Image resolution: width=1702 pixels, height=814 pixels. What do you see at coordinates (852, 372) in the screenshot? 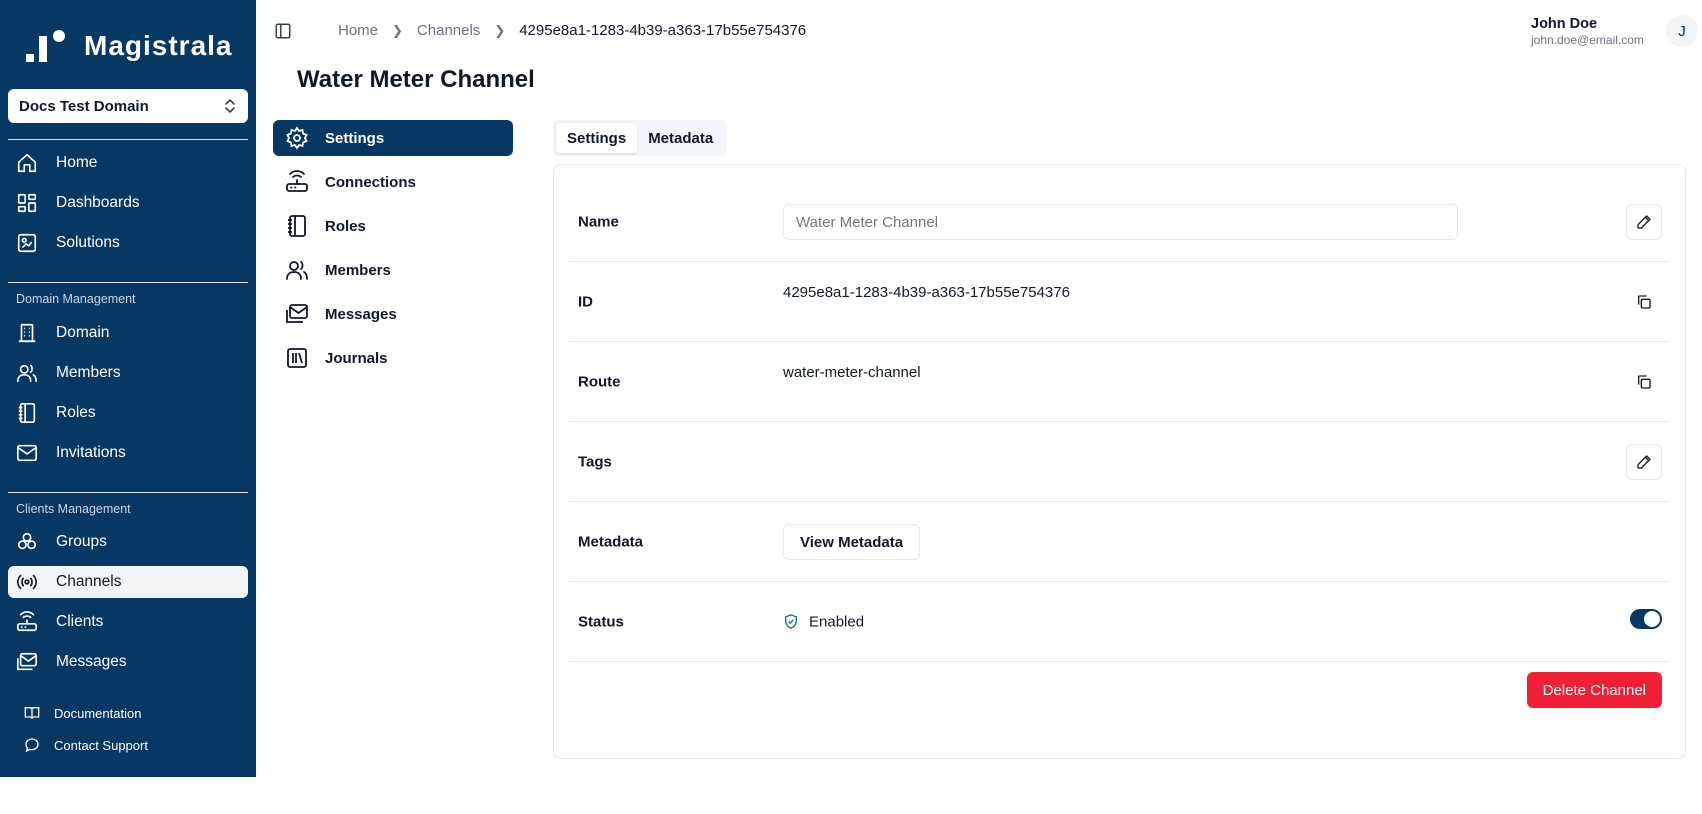
I see `route-value: water-meter-channel` at bounding box center [852, 372].